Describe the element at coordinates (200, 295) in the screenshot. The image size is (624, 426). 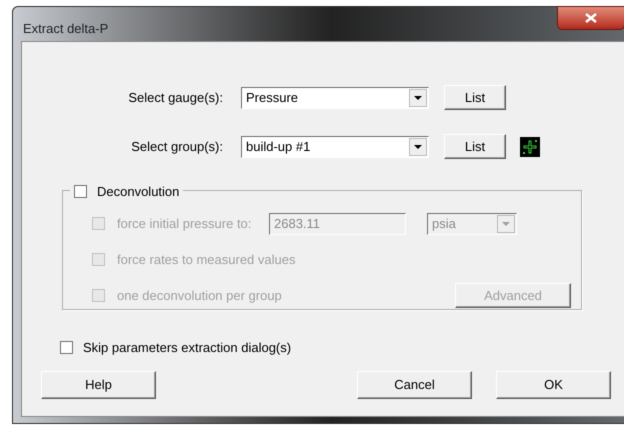
I see `checkbox-label: one deconvolution per group` at that location.